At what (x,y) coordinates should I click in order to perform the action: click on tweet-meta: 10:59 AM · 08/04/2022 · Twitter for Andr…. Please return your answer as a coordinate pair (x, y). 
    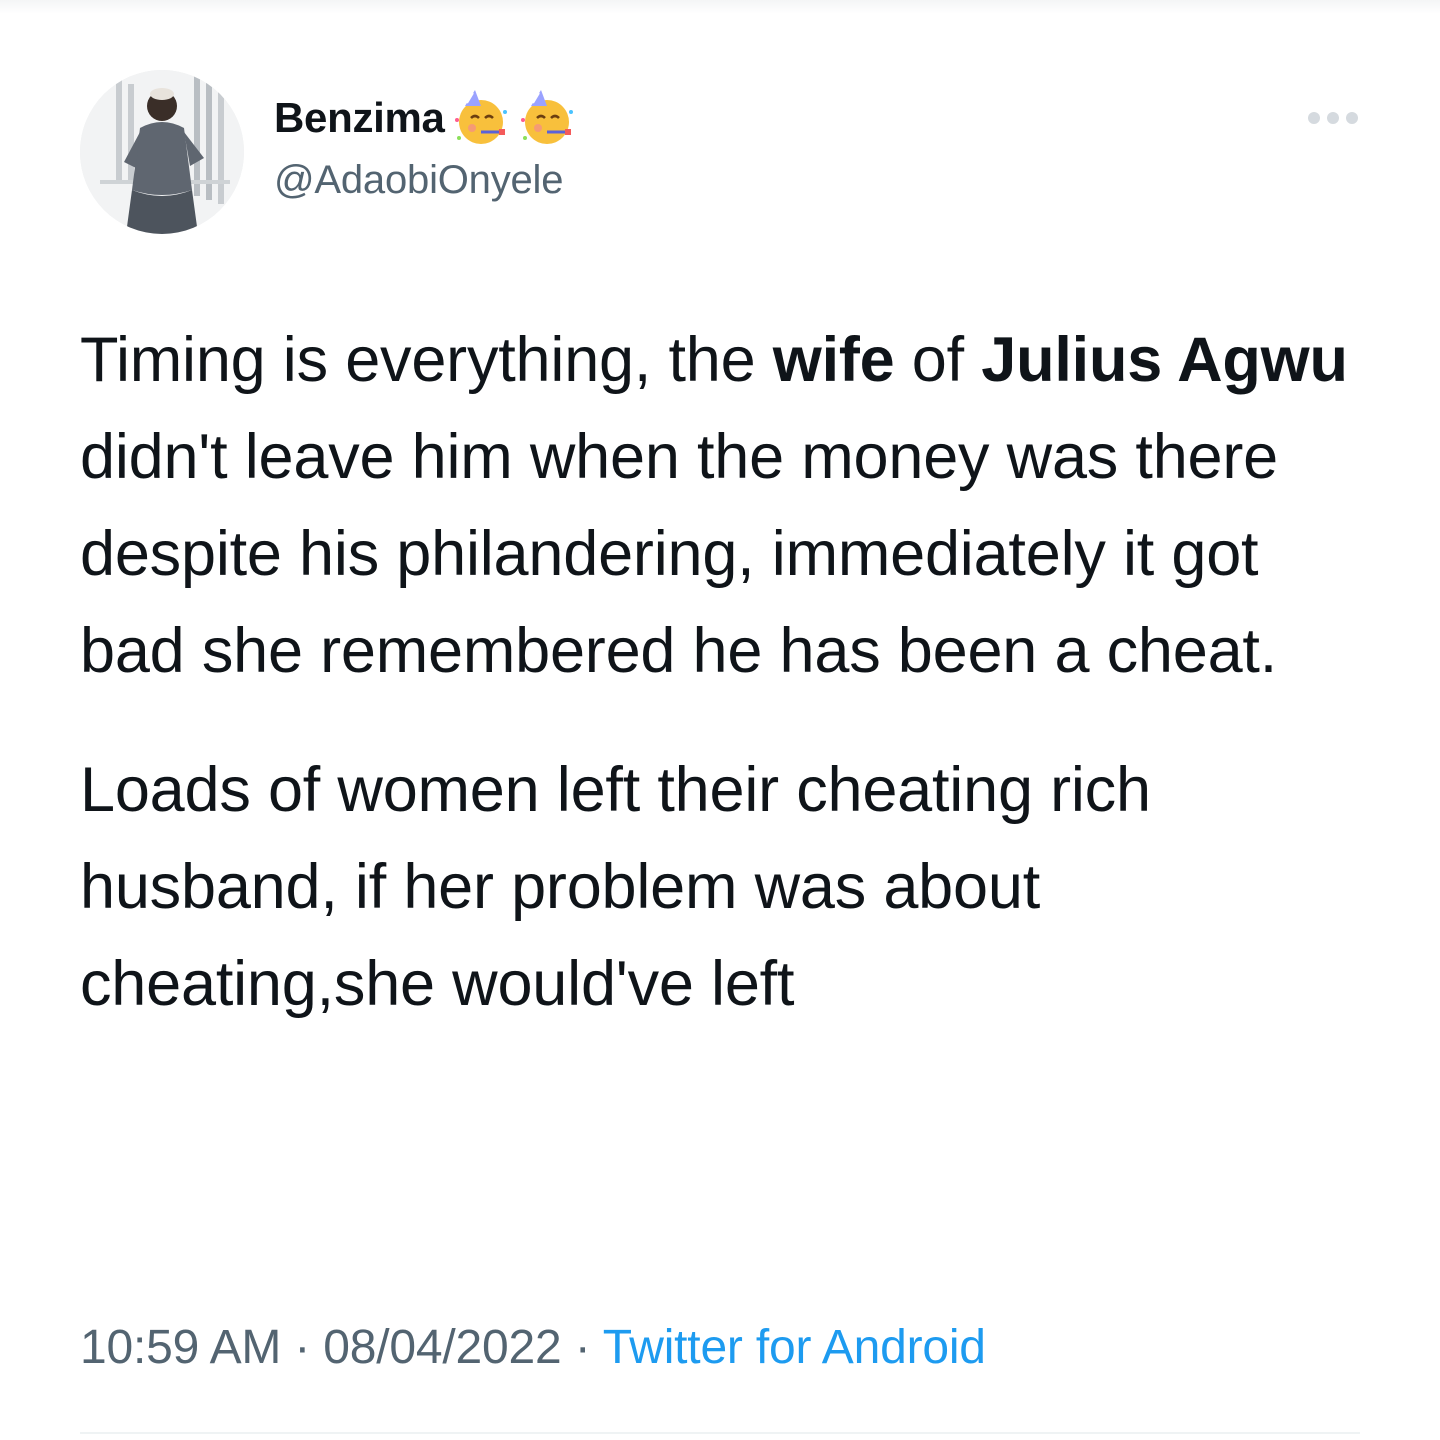
    Looking at the image, I should click on (533, 1347).